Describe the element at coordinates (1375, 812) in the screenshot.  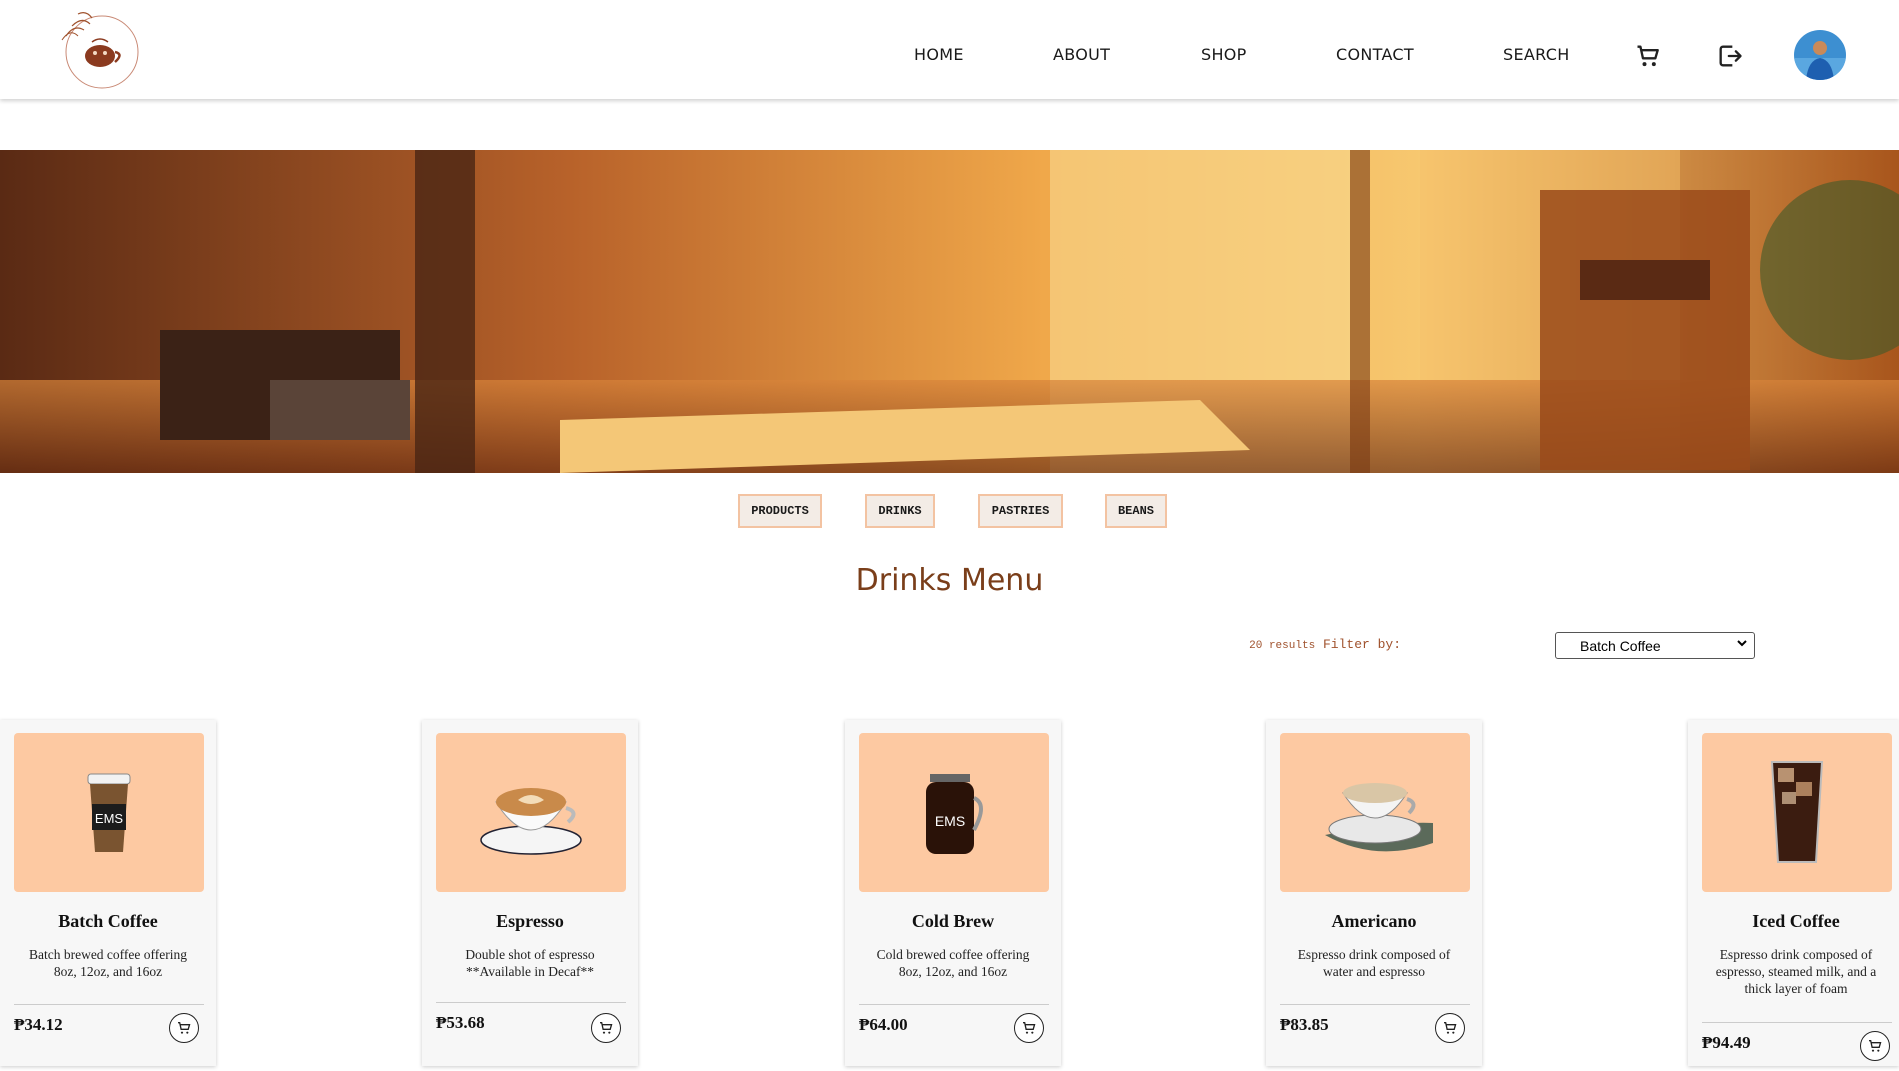
I see `coffee-cup-saucer-icon` at that location.